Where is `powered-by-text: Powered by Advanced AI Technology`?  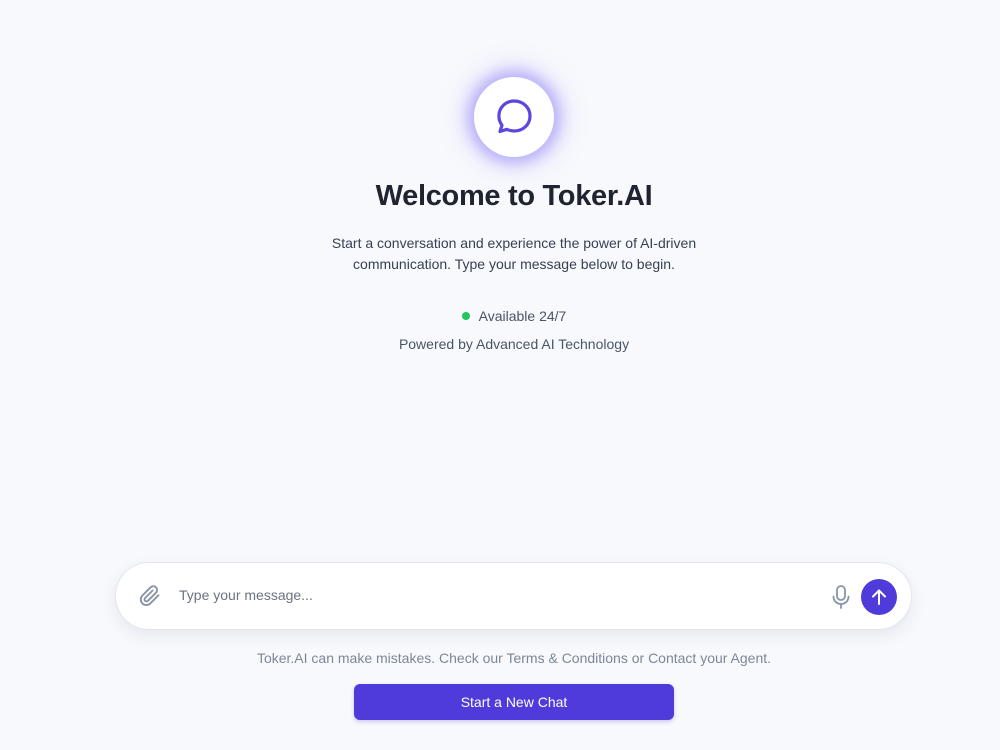
powered-by-text: Powered by Advanced AI Technology is located at coordinates (514, 344).